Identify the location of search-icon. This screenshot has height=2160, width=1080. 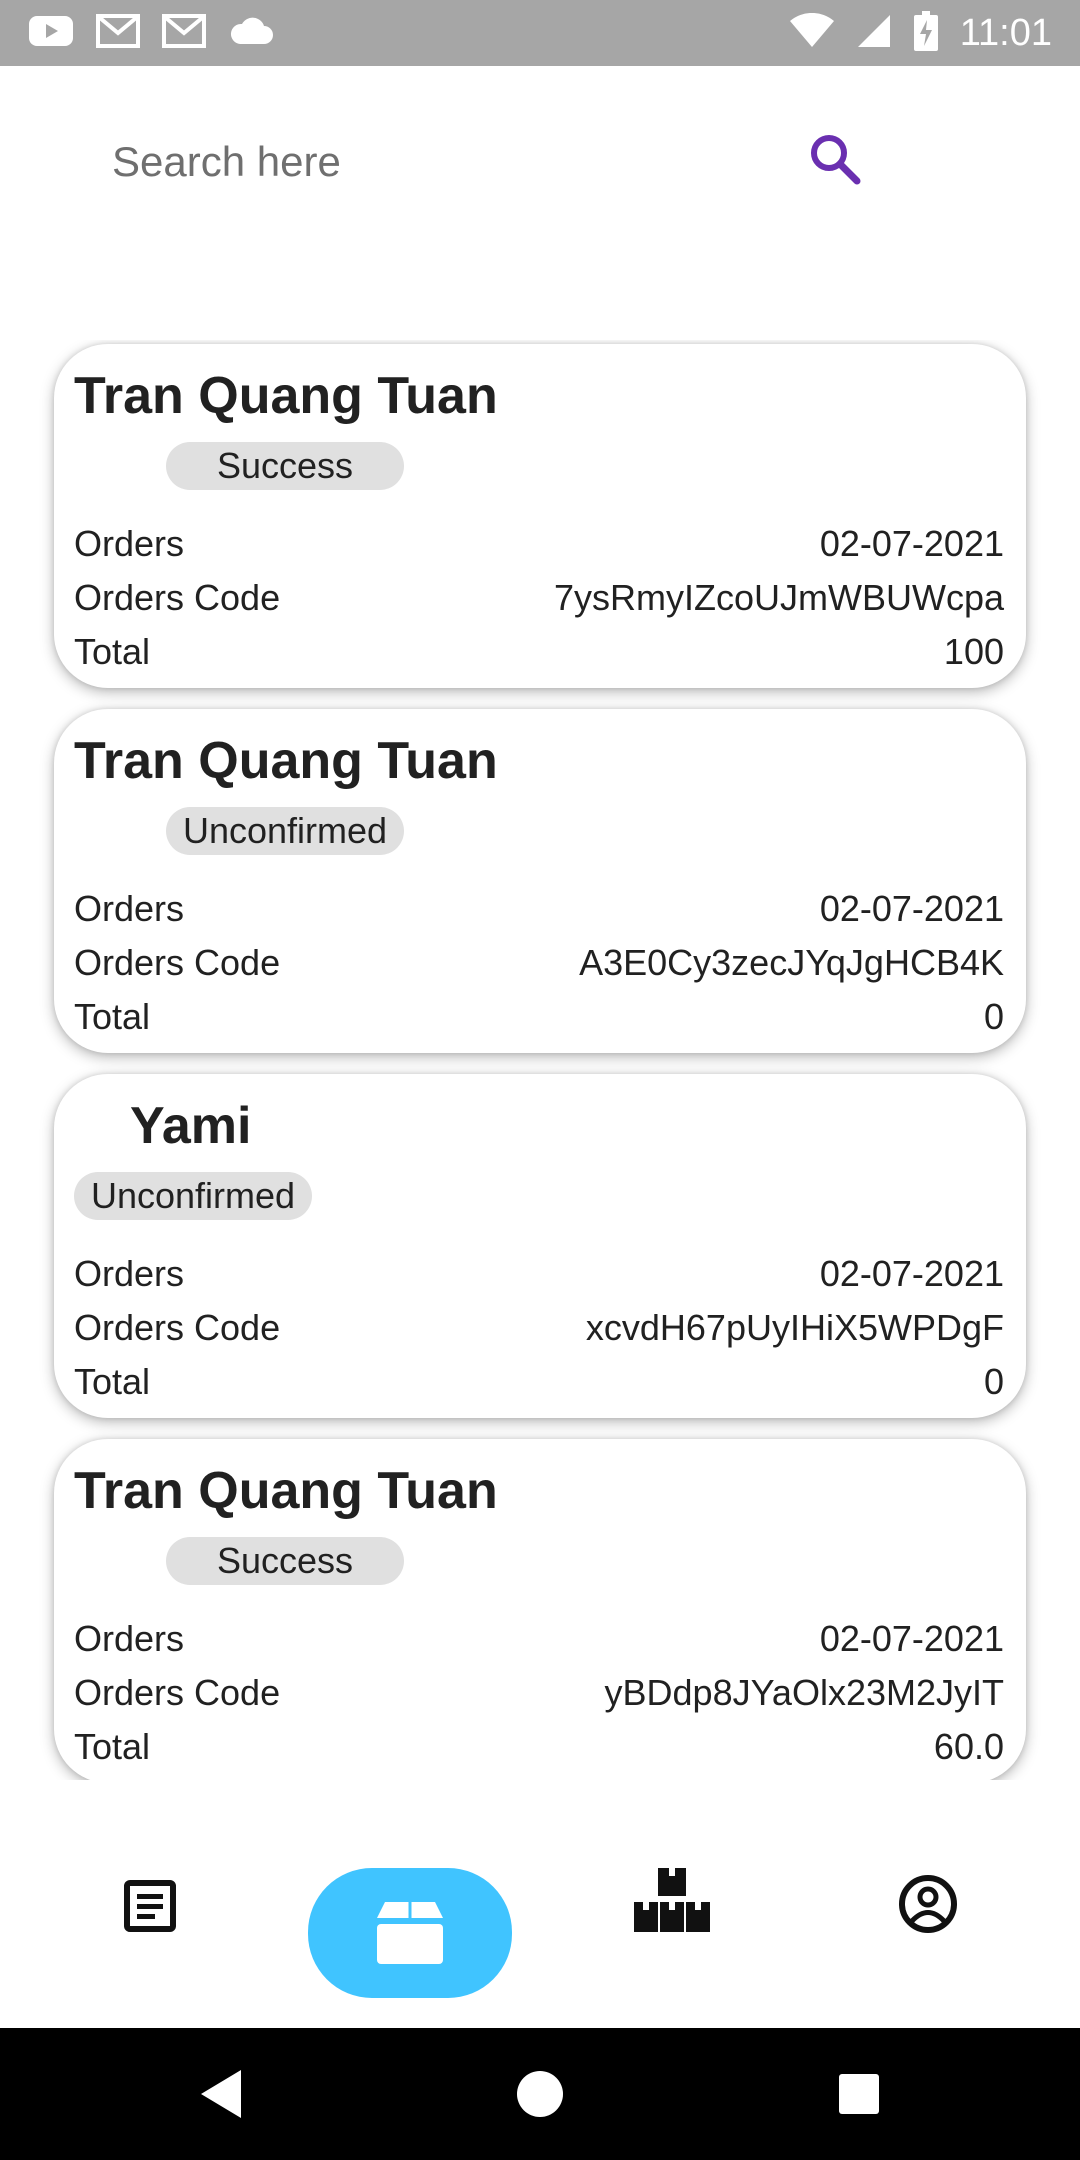
(836, 160).